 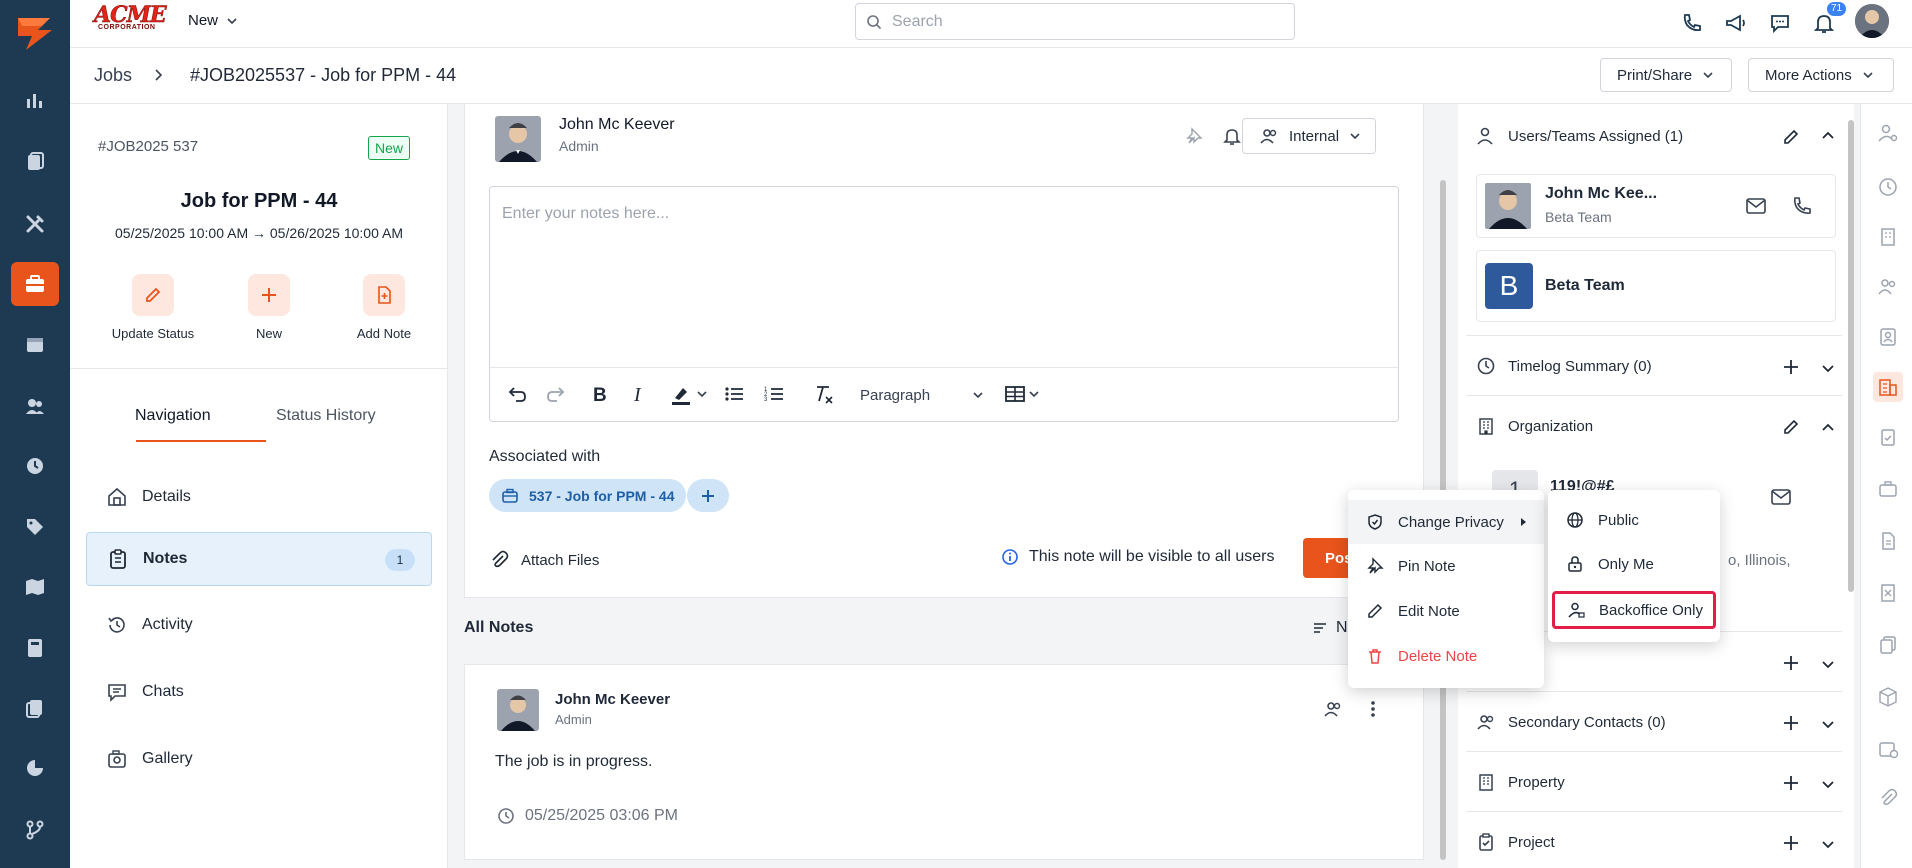 What do you see at coordinates (1791, 783) in the screenshot?
I see `add-property-icon` at bounding box center [1791, 783].